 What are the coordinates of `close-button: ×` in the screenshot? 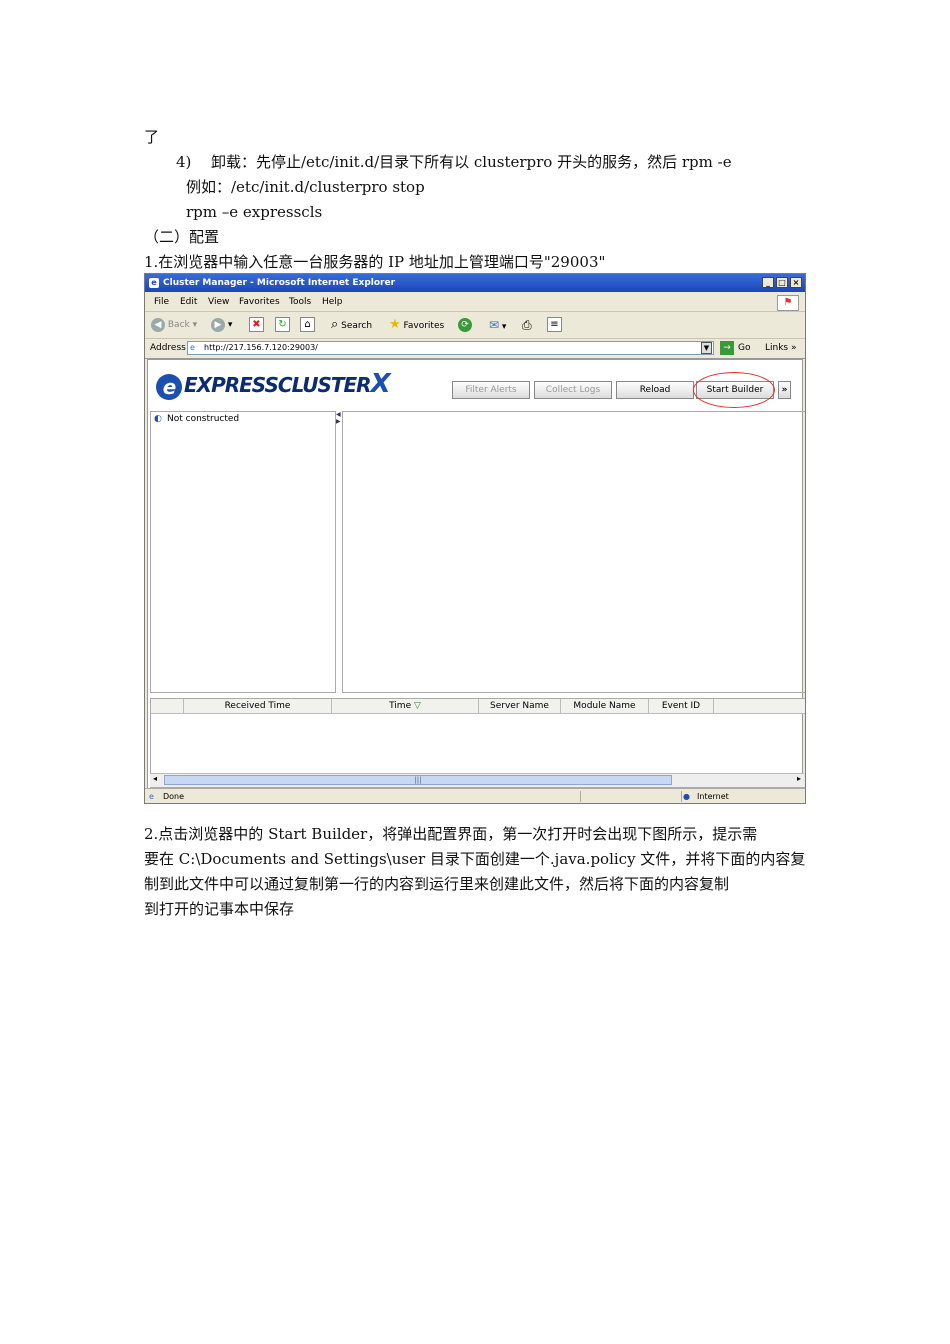 It's located at (796, 282).